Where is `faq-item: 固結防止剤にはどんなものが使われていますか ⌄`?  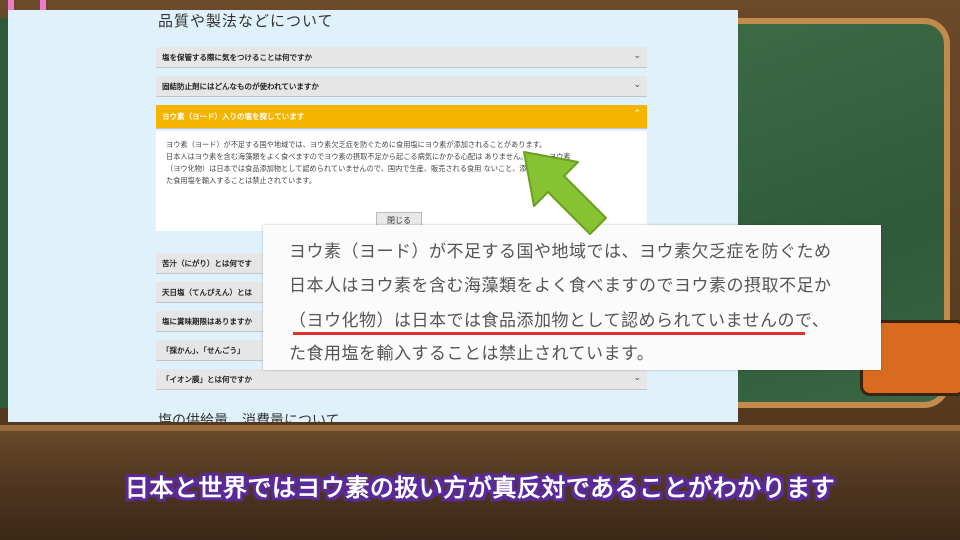 faq-item: 固結防止剤にはどんなものが使われていますか ⌄ is located at coordinates (401, 86).